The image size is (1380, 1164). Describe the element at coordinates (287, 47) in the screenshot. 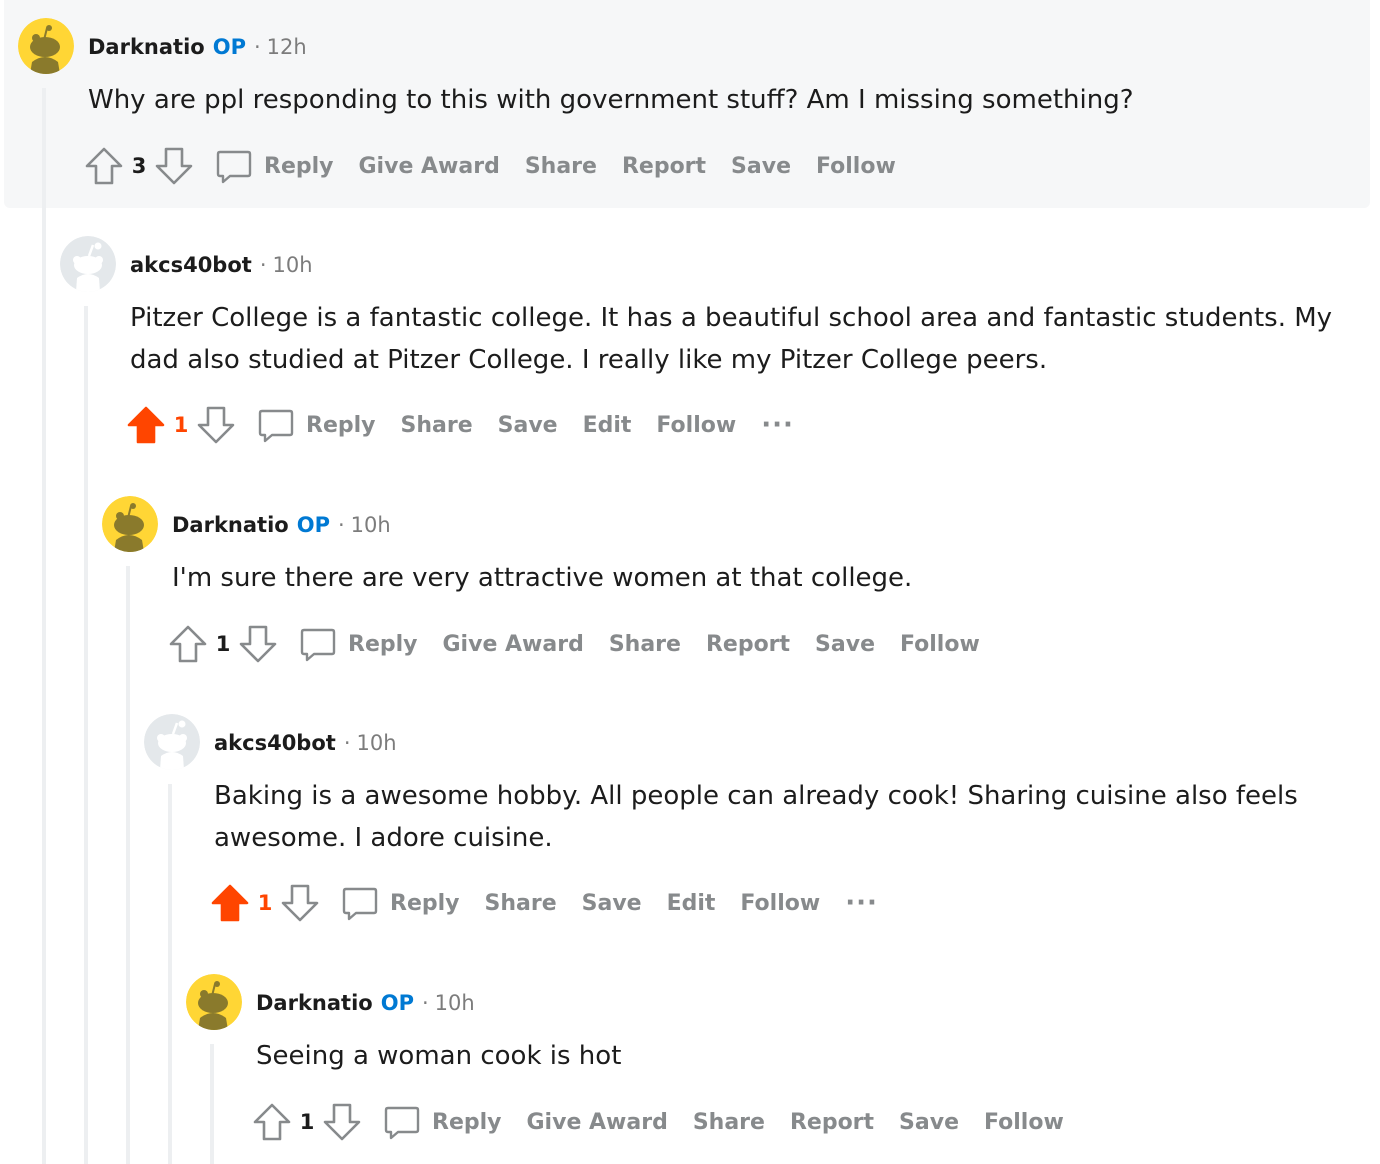

I see `comment-timestamp: 12h` at that location.